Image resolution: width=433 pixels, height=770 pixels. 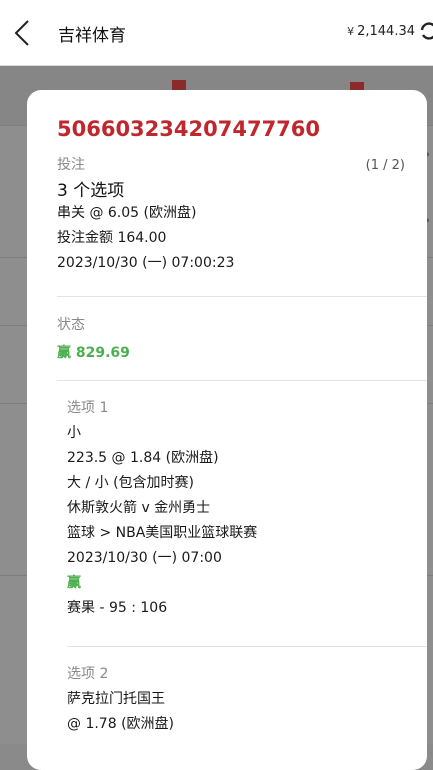 What do you see at coordinates (386, 31) in the screenshot?
I see `balance-amount: 2,144.34` at bounding box center [386, 31].